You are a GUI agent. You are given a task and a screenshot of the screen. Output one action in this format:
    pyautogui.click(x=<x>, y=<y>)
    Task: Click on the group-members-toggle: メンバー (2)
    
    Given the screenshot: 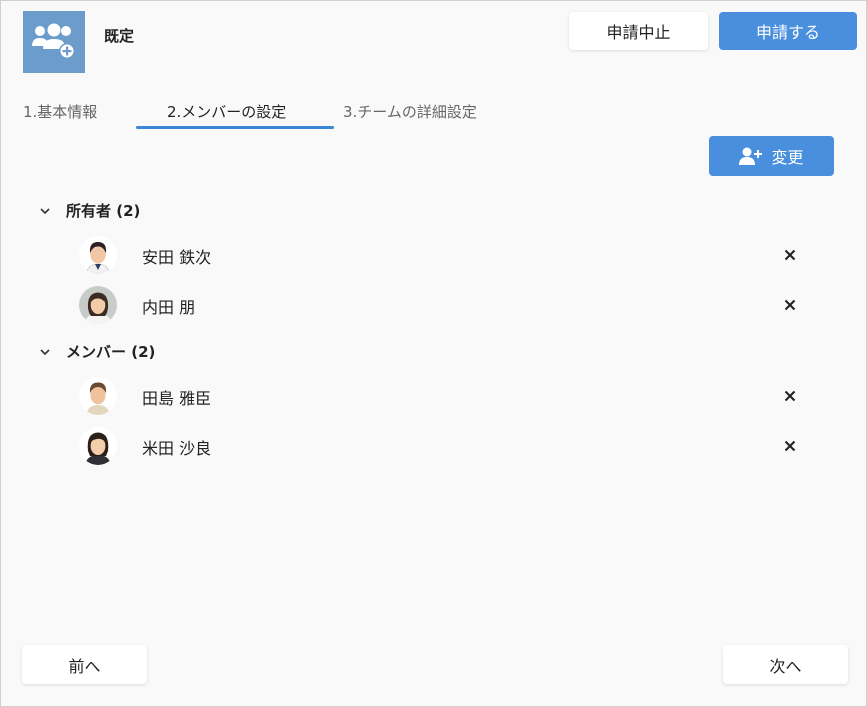 What is the action you would take?
    pyautogui.click(x=95, y=351)
    